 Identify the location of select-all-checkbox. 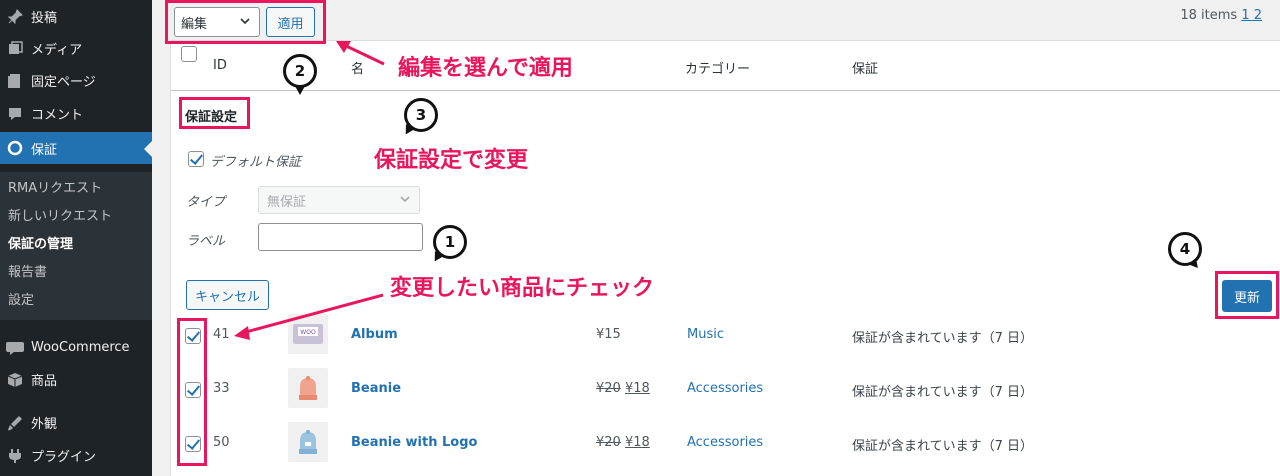
(189, 54).